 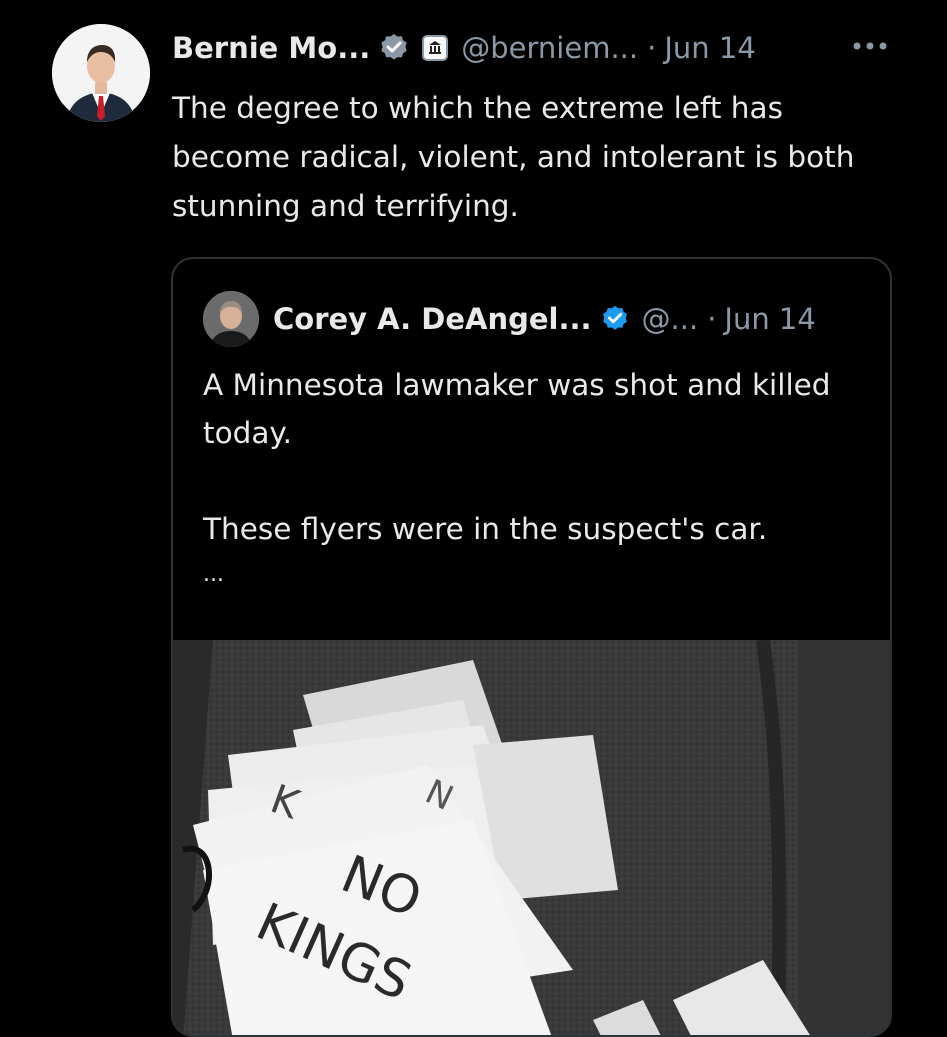 I want to click on author-avatar-image, so click(x=101, y=73).